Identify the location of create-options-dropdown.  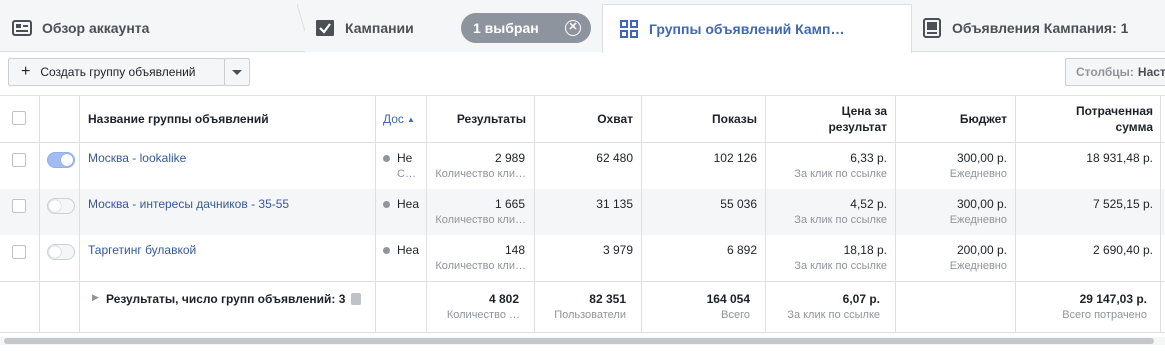
(237, 72).